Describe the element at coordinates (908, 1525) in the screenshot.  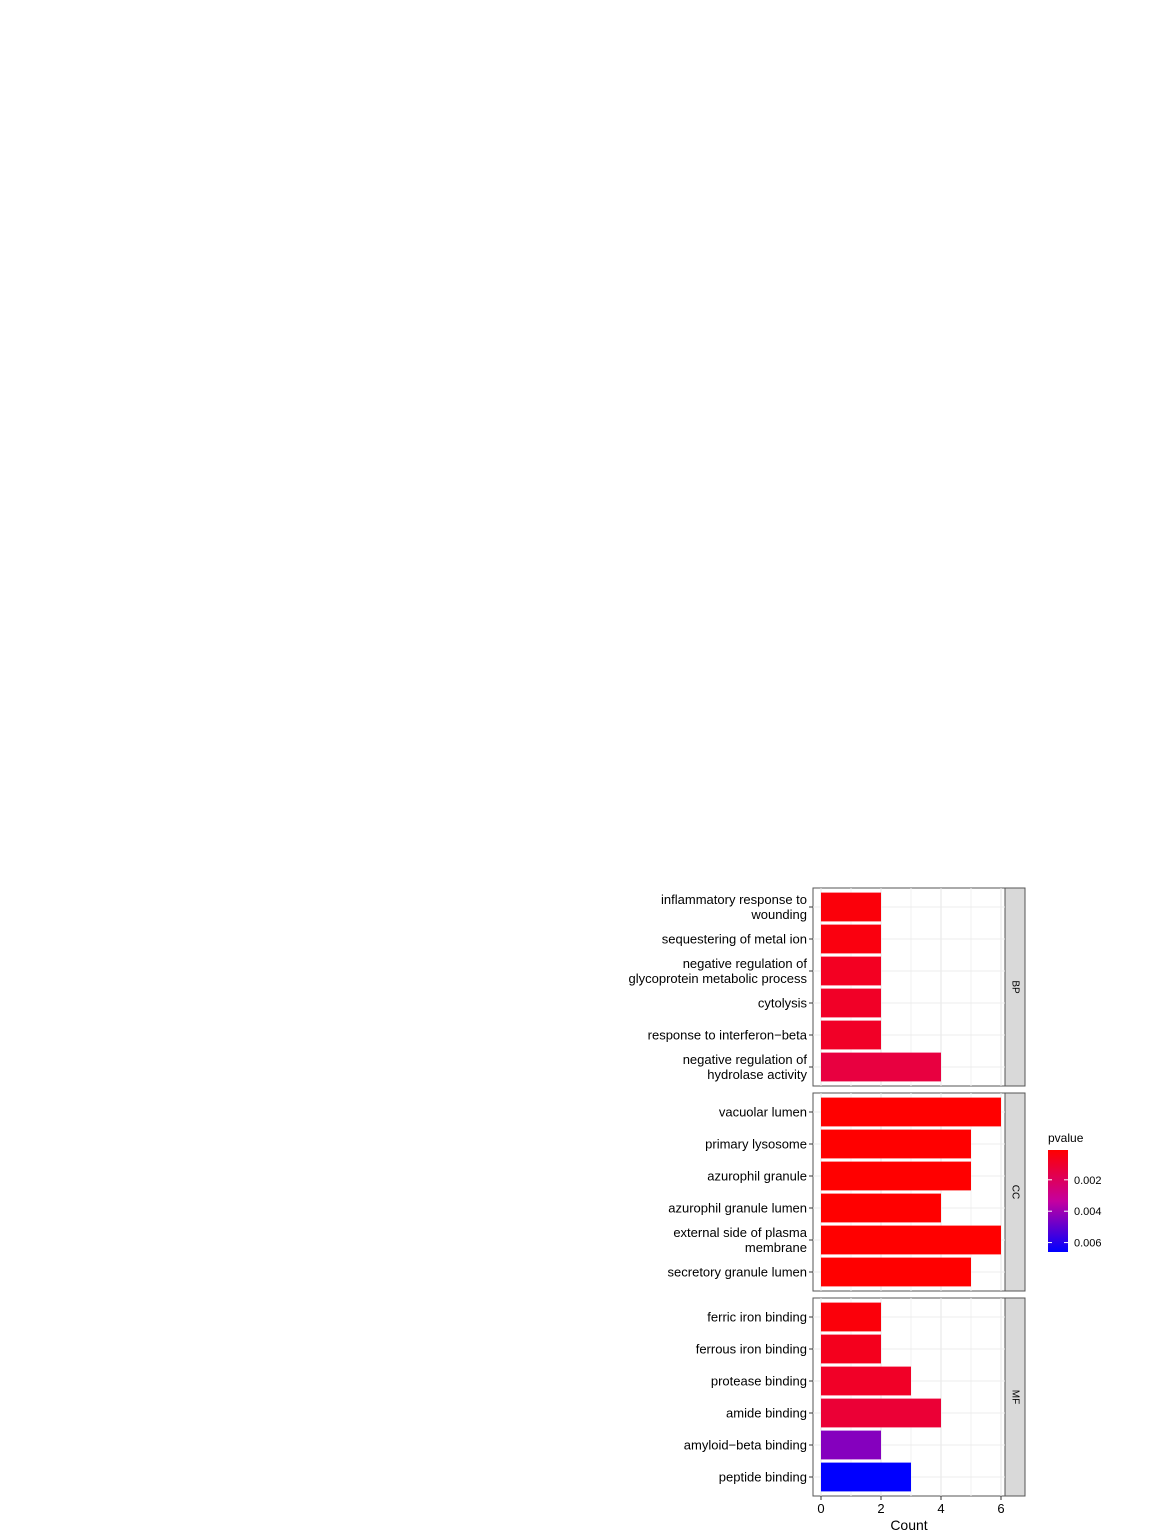
I see `x-axis-label: Count` at that location.